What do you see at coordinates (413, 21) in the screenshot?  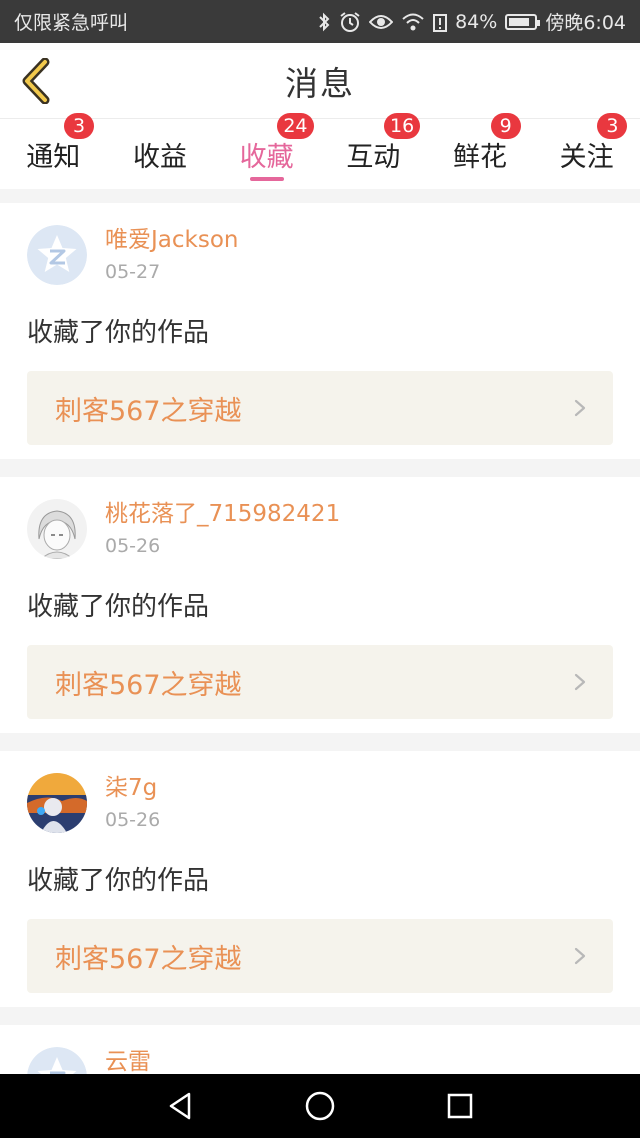 I see `wifi-icon` at bounding box center [413, 21].